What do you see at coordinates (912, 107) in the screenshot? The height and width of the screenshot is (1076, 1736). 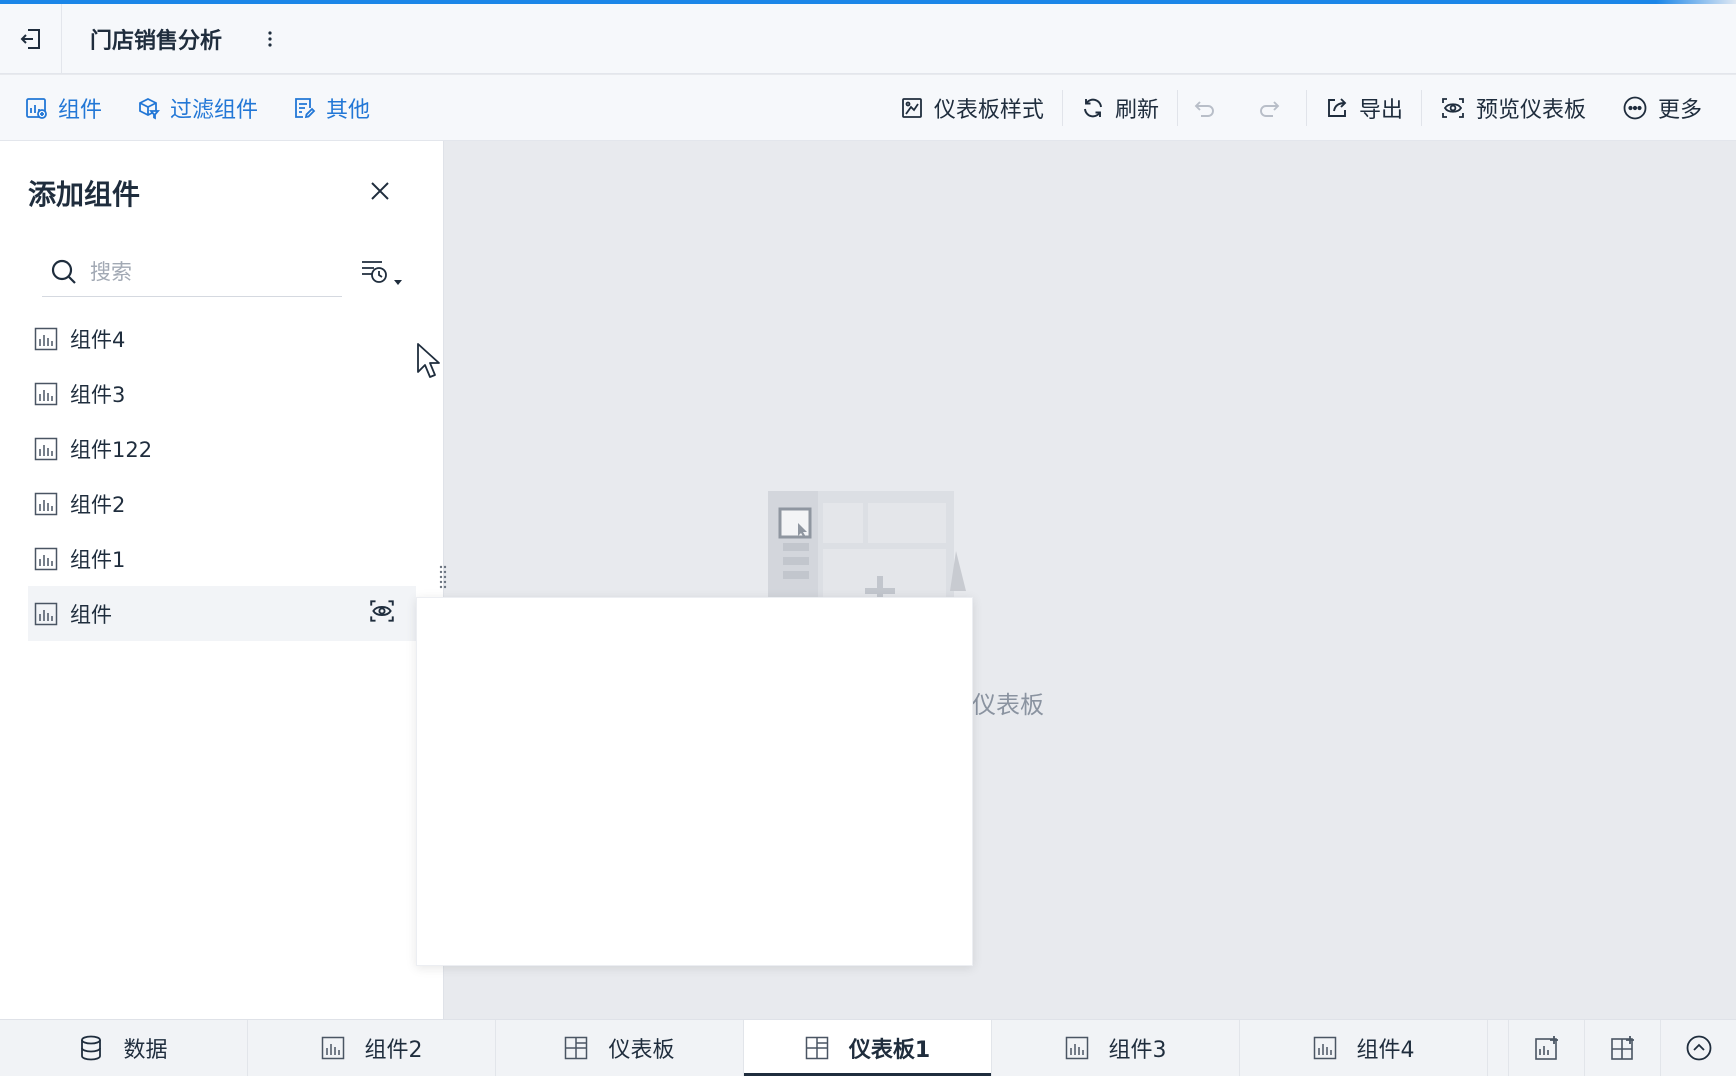 I see `dashboard-style-icon` at bounding box center [912, 107].